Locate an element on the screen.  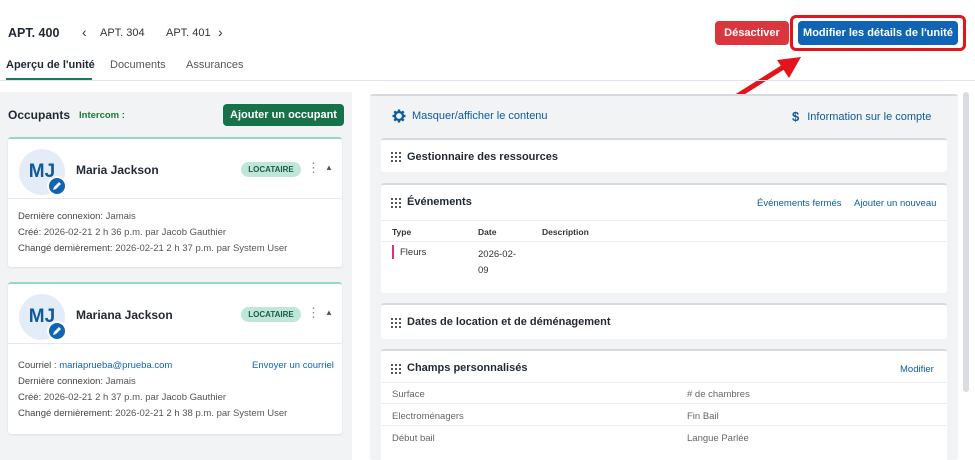
field-label: # de chambres is located at coordinates (718, 394).